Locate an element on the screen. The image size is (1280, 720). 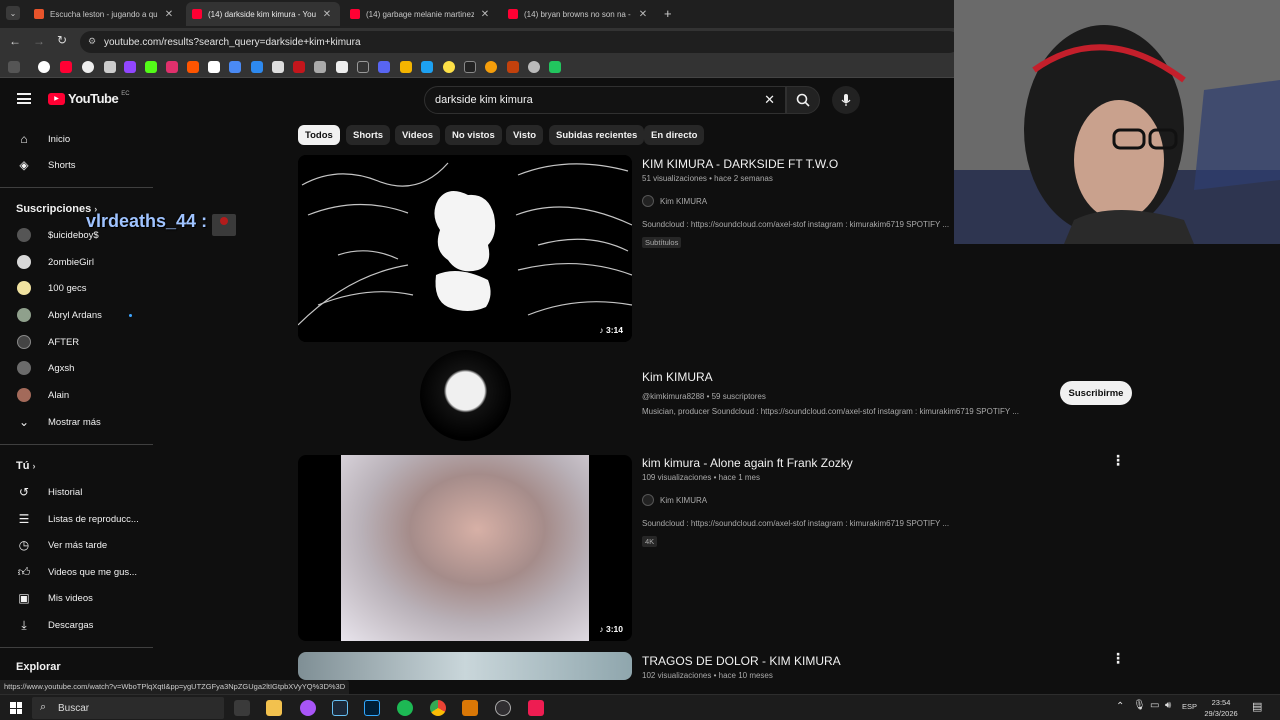
chip-watched: Visto is located at coordinates (525, 135).